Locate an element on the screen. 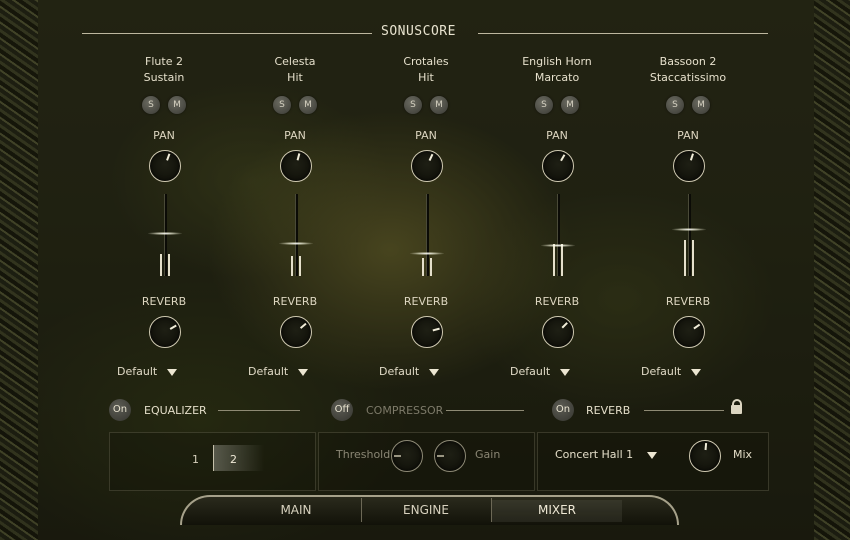  left-foliage-border is located at coordinates (19, 270).